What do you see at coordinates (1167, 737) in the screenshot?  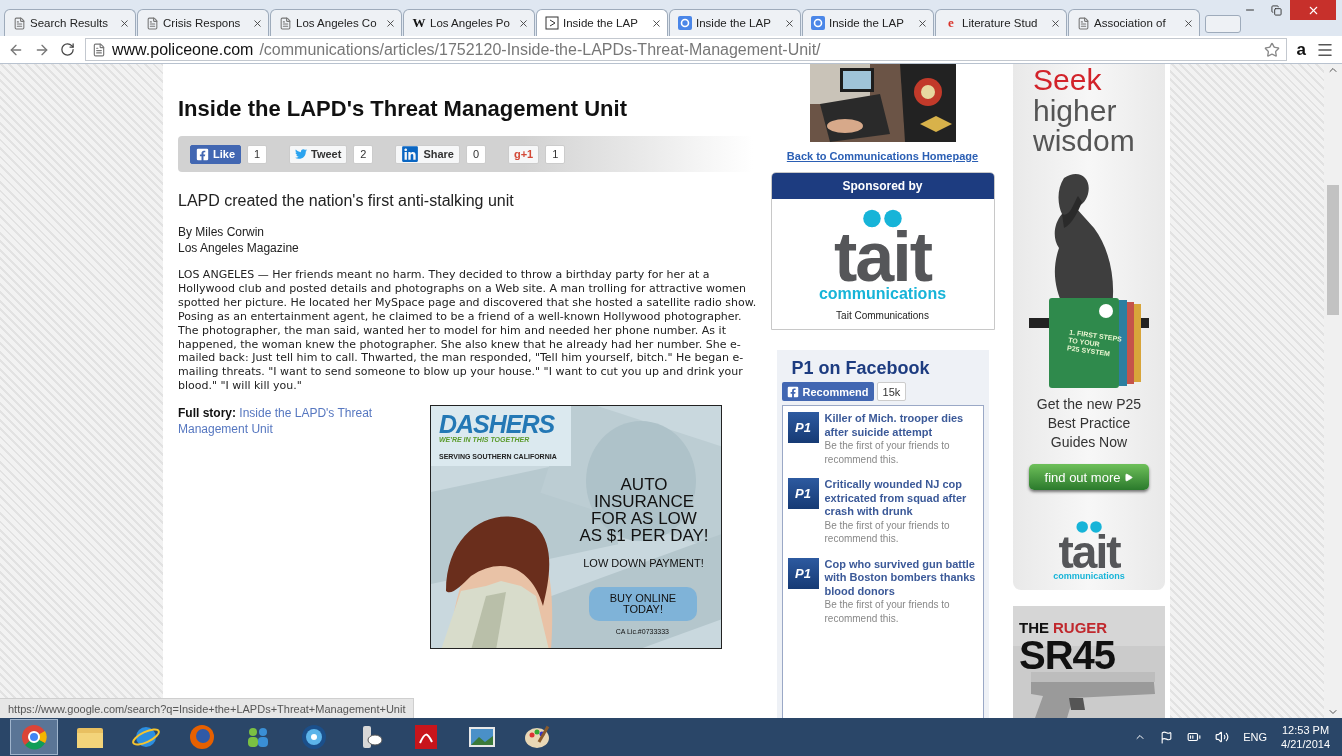 I see `flag-icon` at bounding box center [1167, 737].